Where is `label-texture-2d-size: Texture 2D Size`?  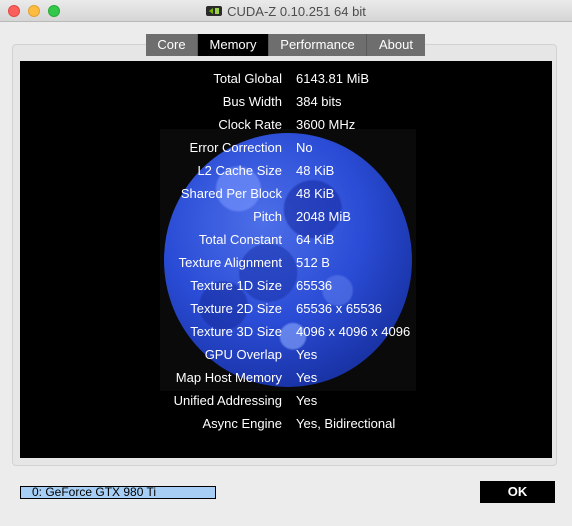
label-texture-2d-size: Texture 2D Size is located at coordinates (236, 308).